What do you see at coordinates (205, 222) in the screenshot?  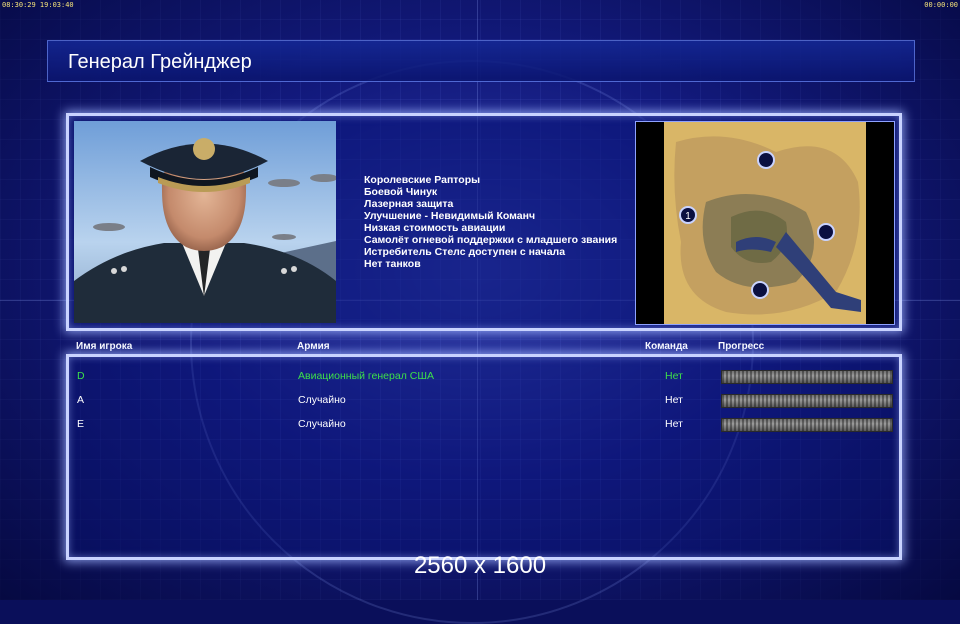 I see `general-portrait` at bounding box center [205, 222].